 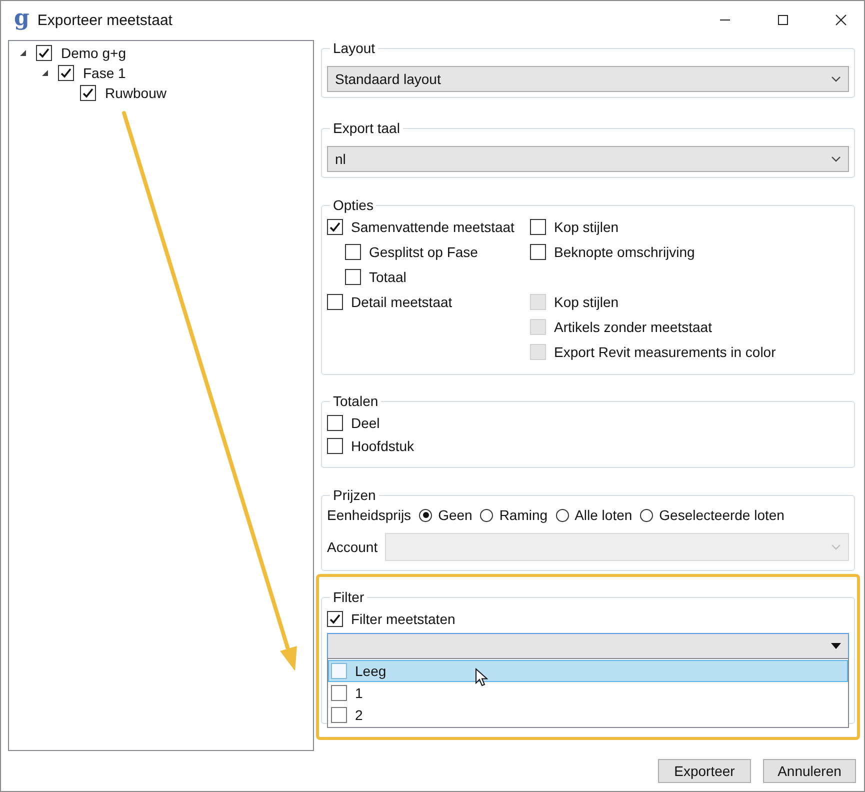 What do you see at coordinates (354, 48) in the screenshot?
I see `group-title: Layout` at bounding box center [354, 48].